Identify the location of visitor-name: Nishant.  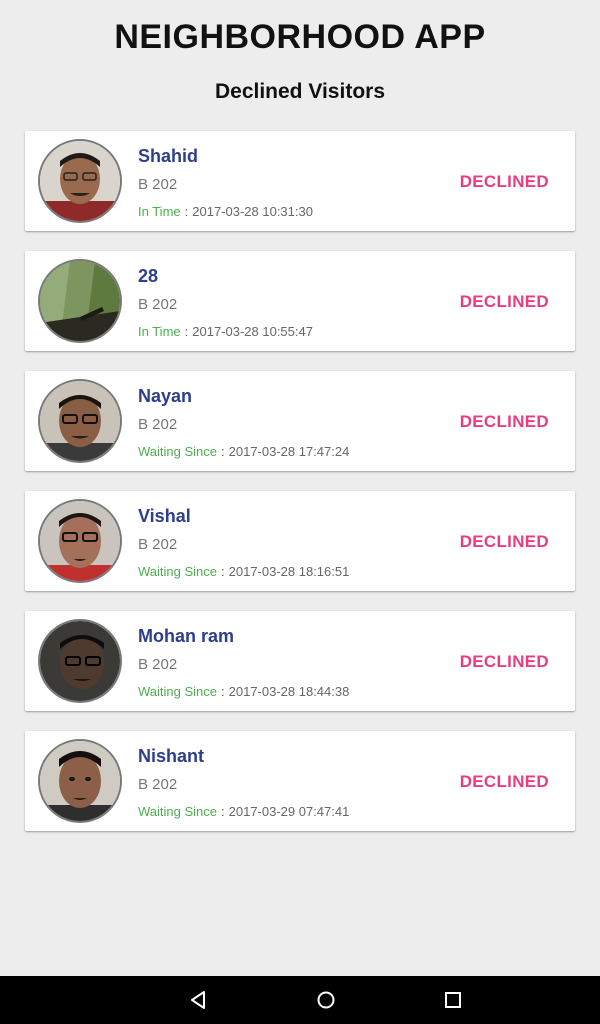
(171, 756).